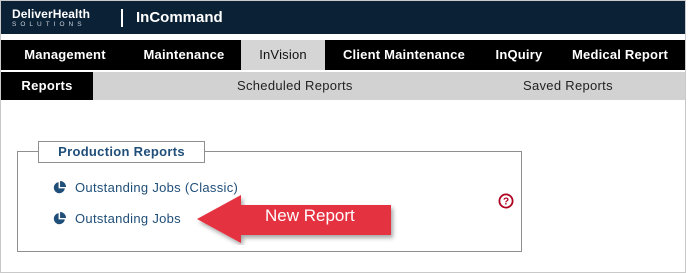 The height and width of the screenshot is (273, 688). Describe the element at coordinates (49, 24) in the screenshot. I see `logo-sub-text: SOLUTIONS` at that location.